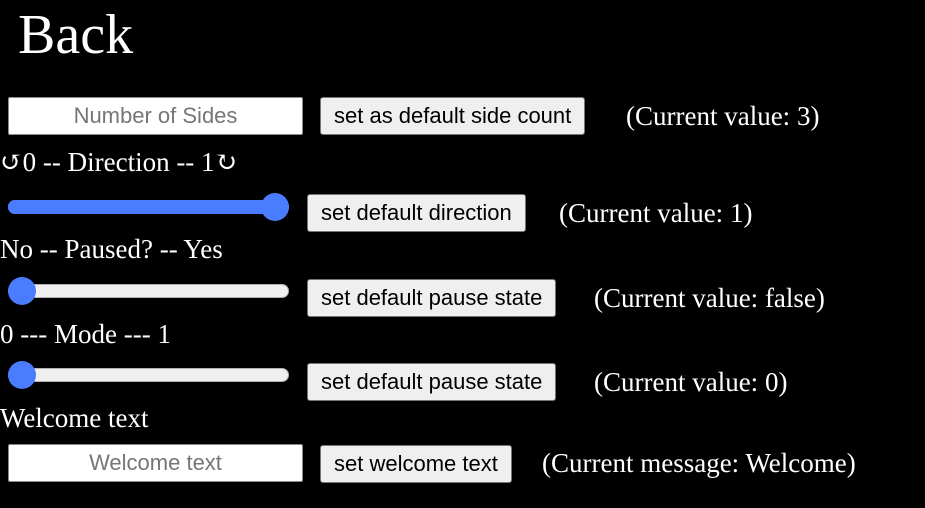 The image size is (925, 508). What do you see at coordinates (416, 213) in the screenshot?
I see `set-default-direction-button: set default direction` at bounding box center [416, 213].